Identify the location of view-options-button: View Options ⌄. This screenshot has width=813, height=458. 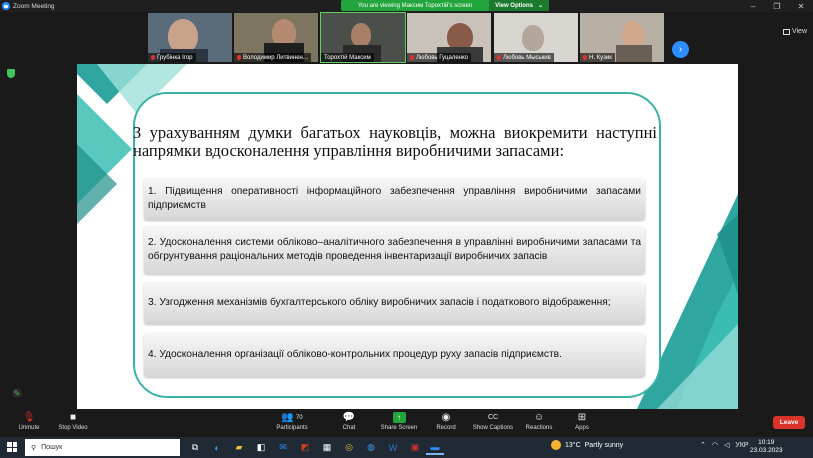
(519, 5).